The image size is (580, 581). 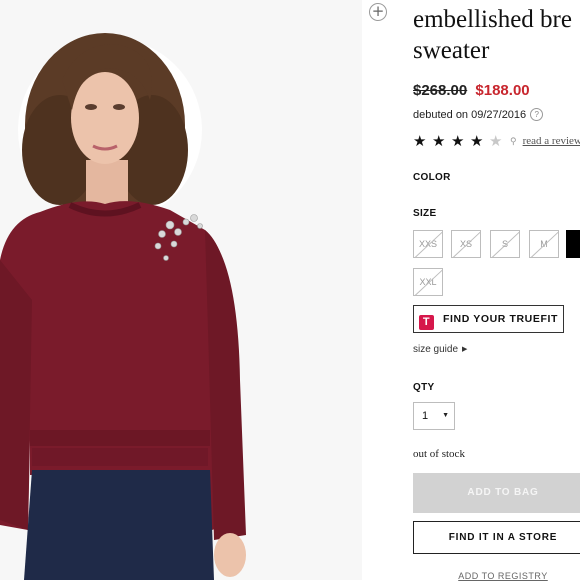 What do you see at coordinates (466, 244) in the screenshot?
I see `size-option-xs: XS` at bounding box center [466, 244].